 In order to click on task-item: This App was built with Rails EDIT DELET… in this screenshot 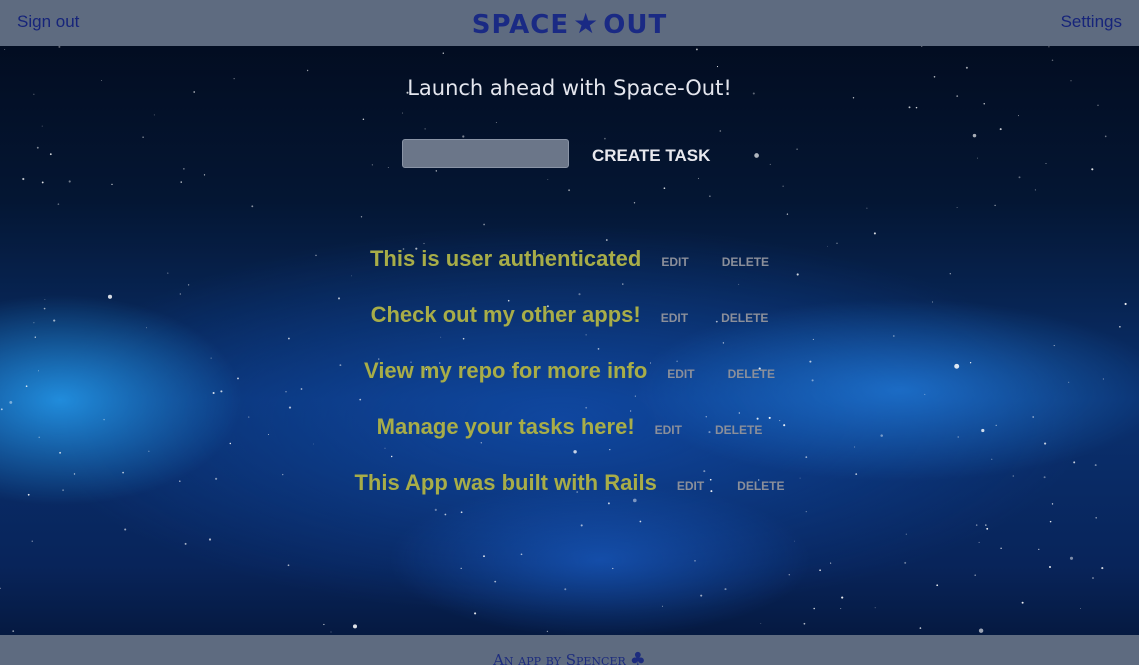, I will do `click(569, 498)`.